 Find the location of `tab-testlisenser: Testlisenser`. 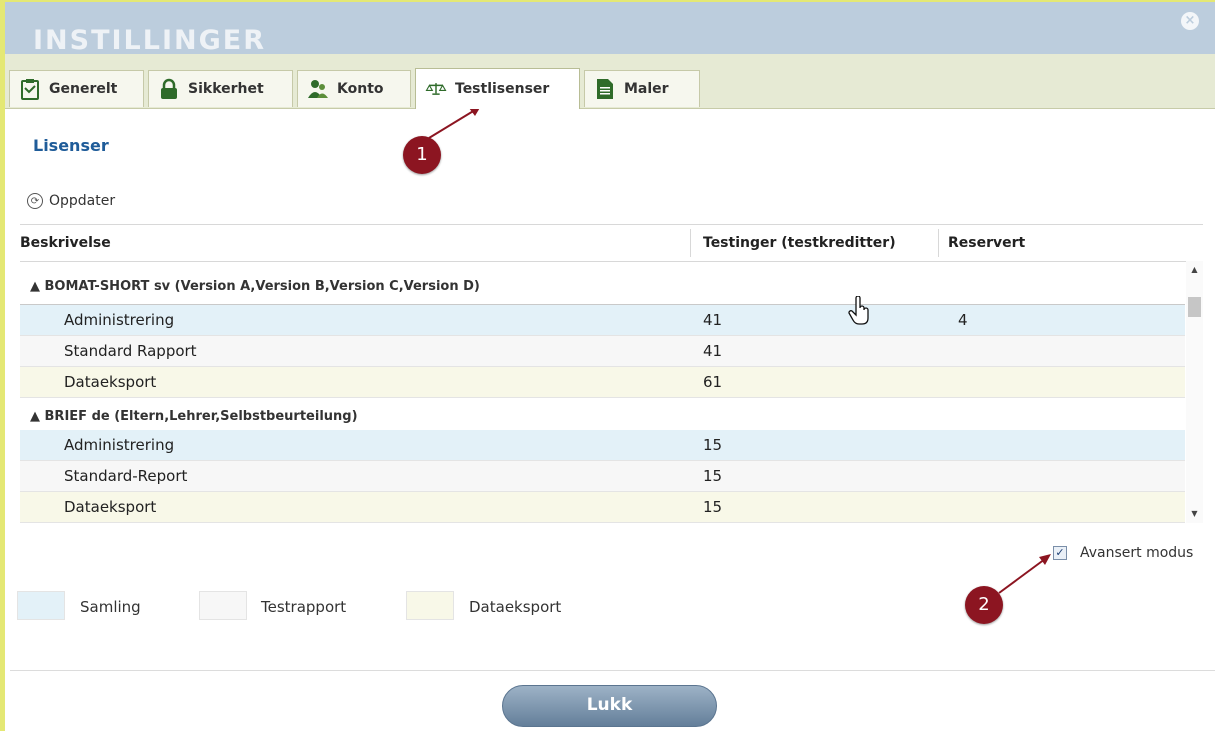

tab-testlisenser: Testlisenser is located at coordinates (497, 88).